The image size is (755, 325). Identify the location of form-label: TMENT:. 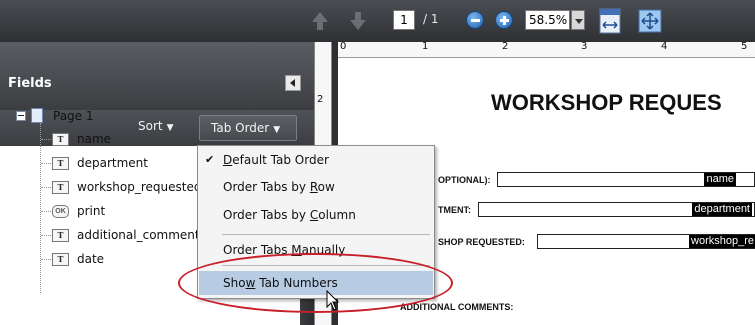
(454, 210).